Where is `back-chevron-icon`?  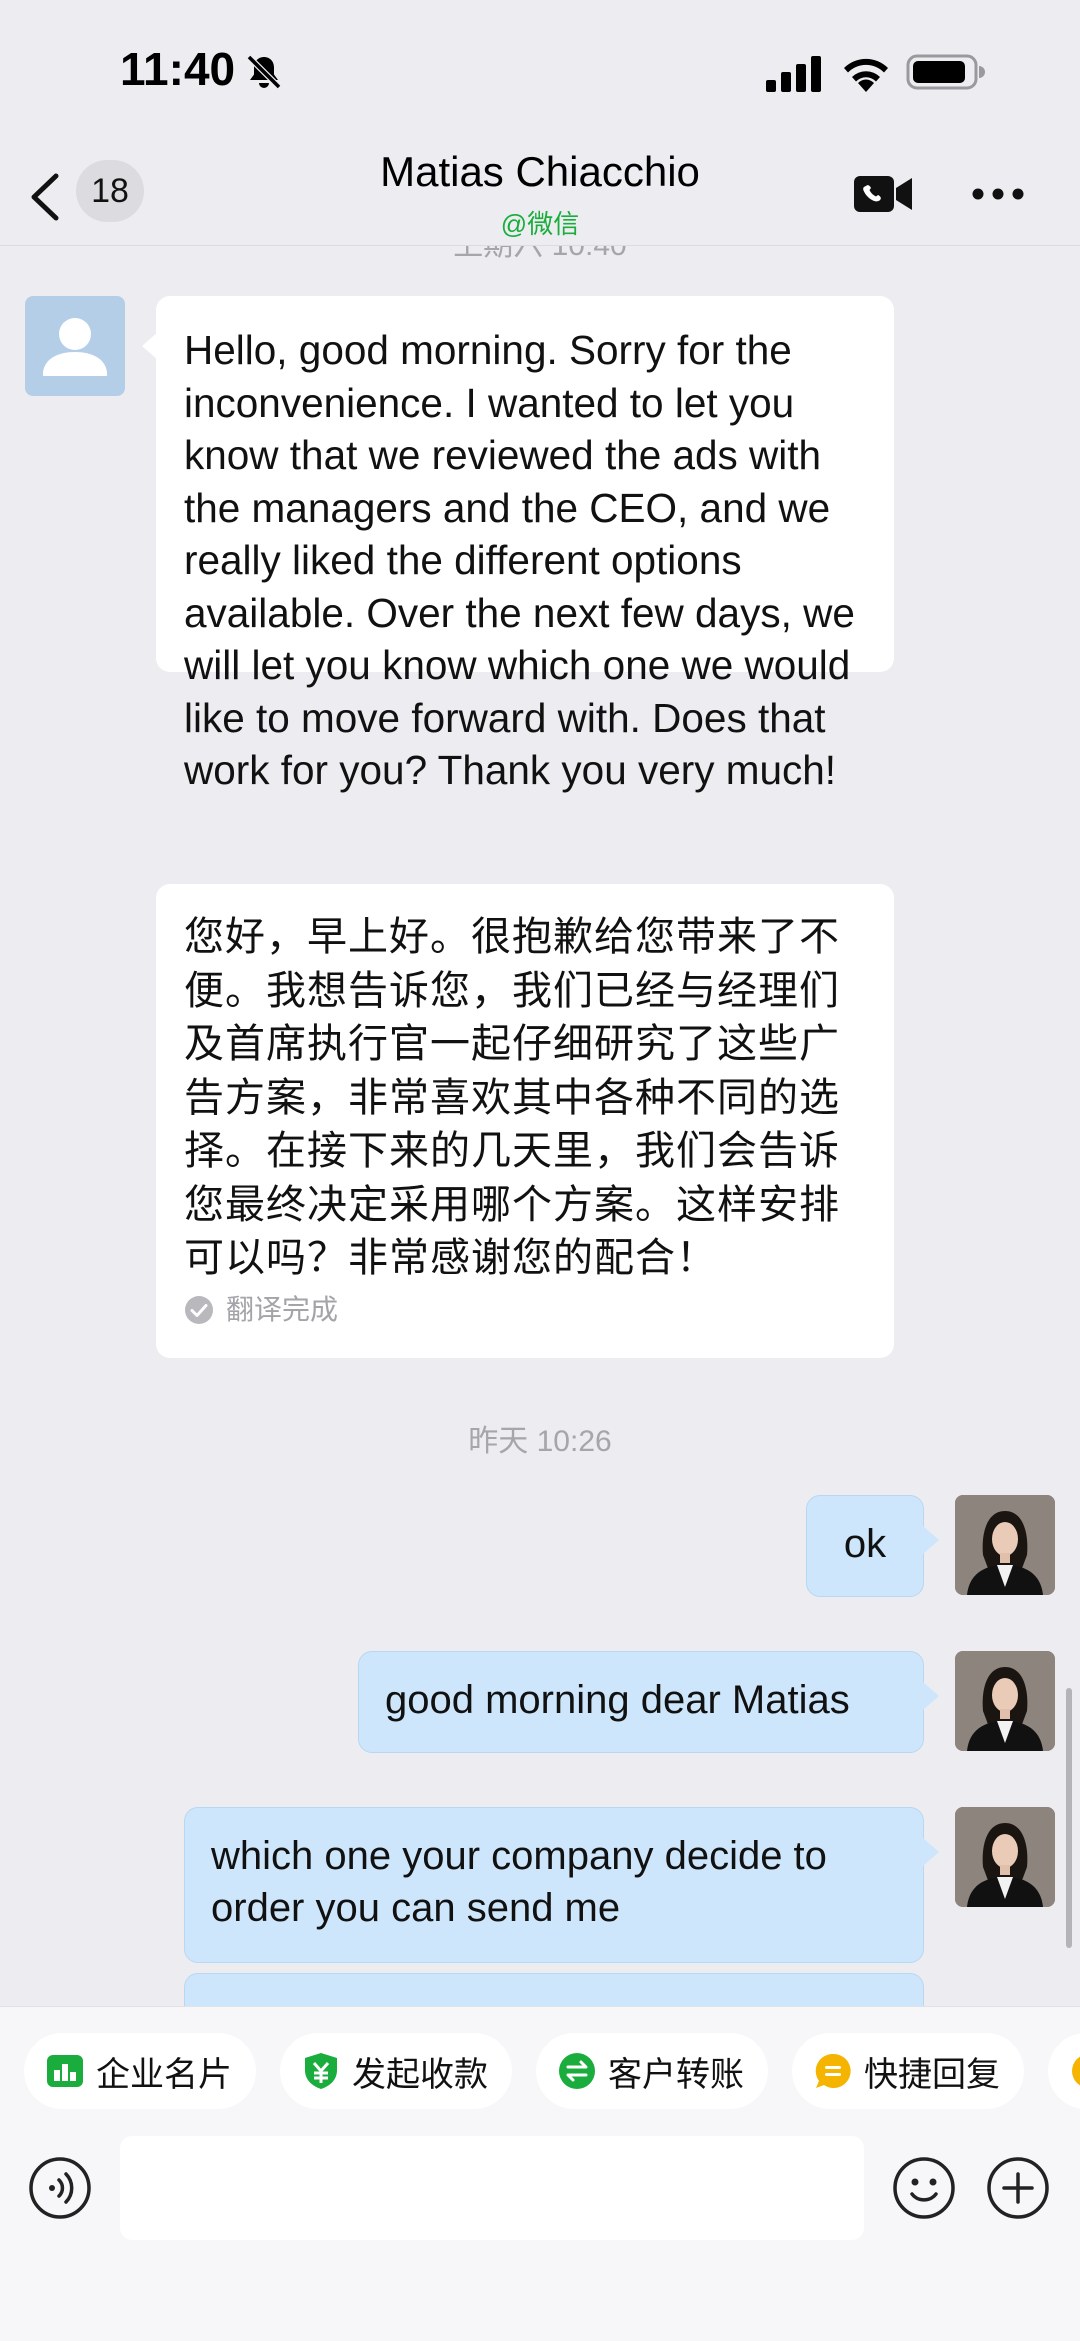
back-chevron-icon is located at coordinates (45, 197).